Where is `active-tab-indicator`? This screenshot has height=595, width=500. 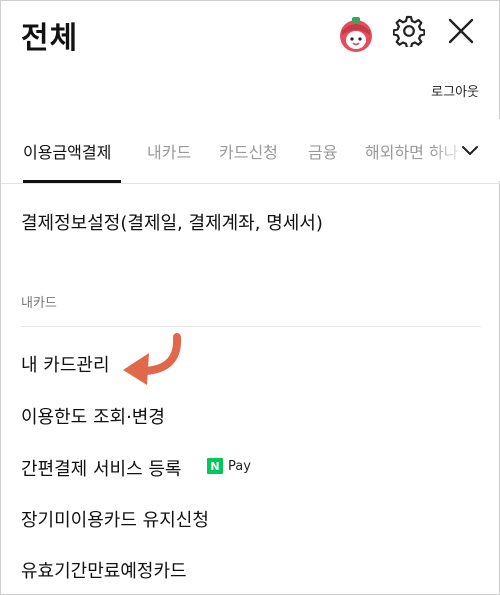
active-tab-indicator is located at coordinates (72, 181).